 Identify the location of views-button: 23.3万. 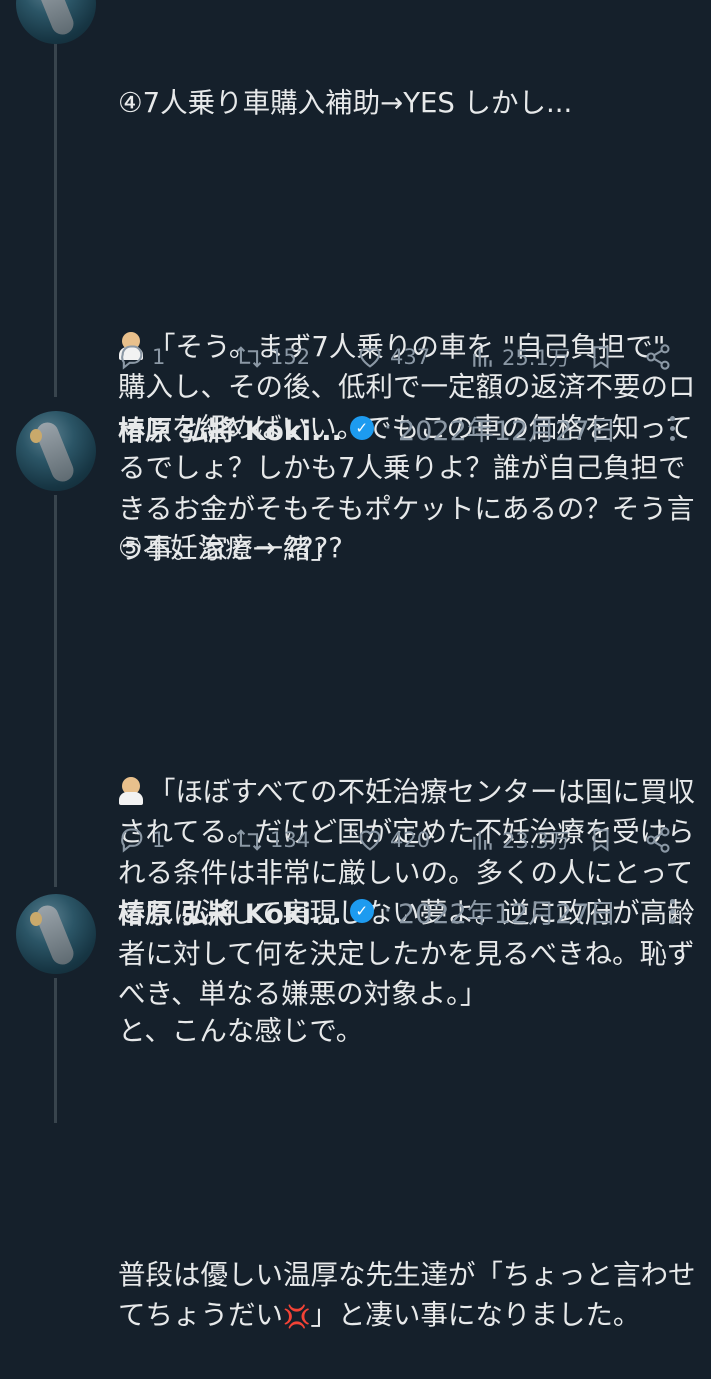
(520, 840).